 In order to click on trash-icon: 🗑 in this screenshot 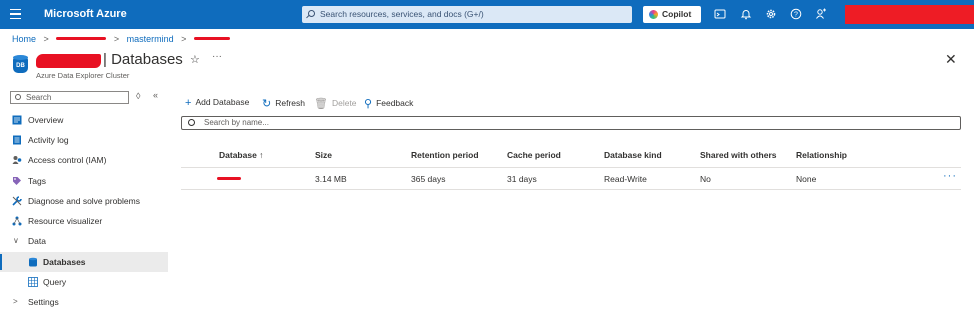, I will do `click(321, 104)`.